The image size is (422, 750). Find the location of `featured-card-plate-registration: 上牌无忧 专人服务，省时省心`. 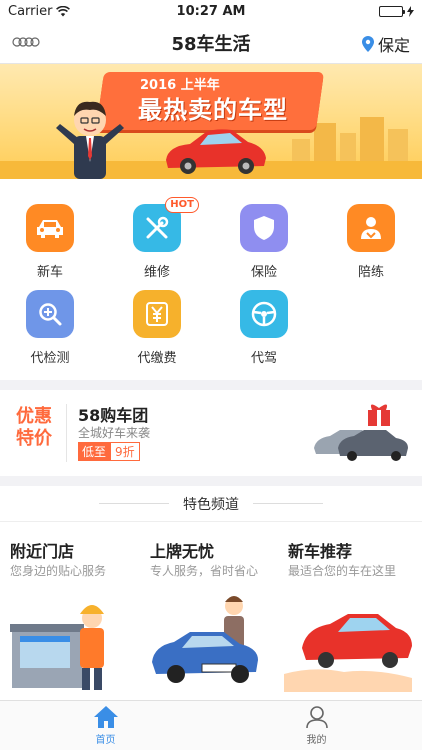

featured-card-plate-registration: 上牌无忧 专人服务，省时省心 is located at coordinates (210, 610).